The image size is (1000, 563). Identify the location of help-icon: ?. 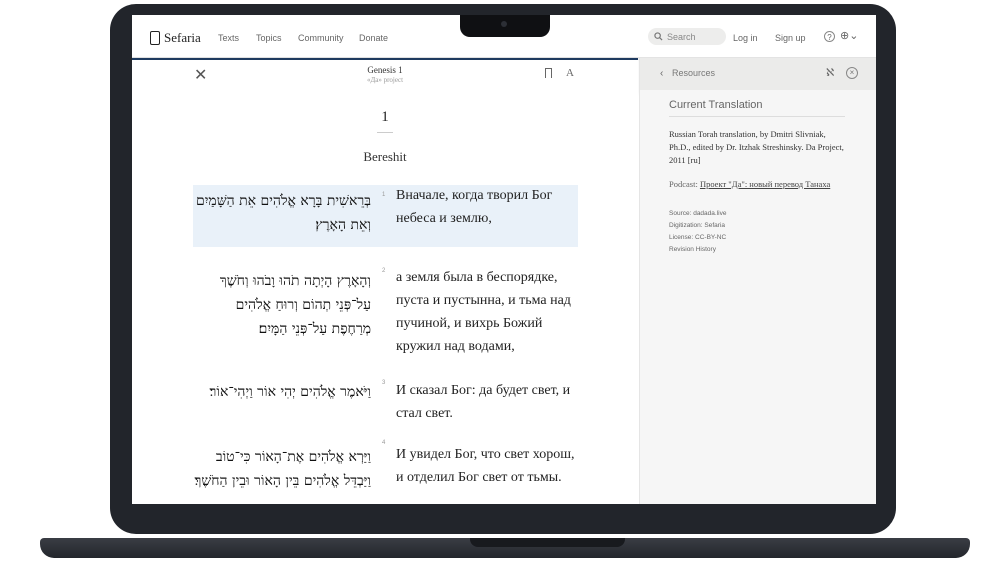
(829, 36).